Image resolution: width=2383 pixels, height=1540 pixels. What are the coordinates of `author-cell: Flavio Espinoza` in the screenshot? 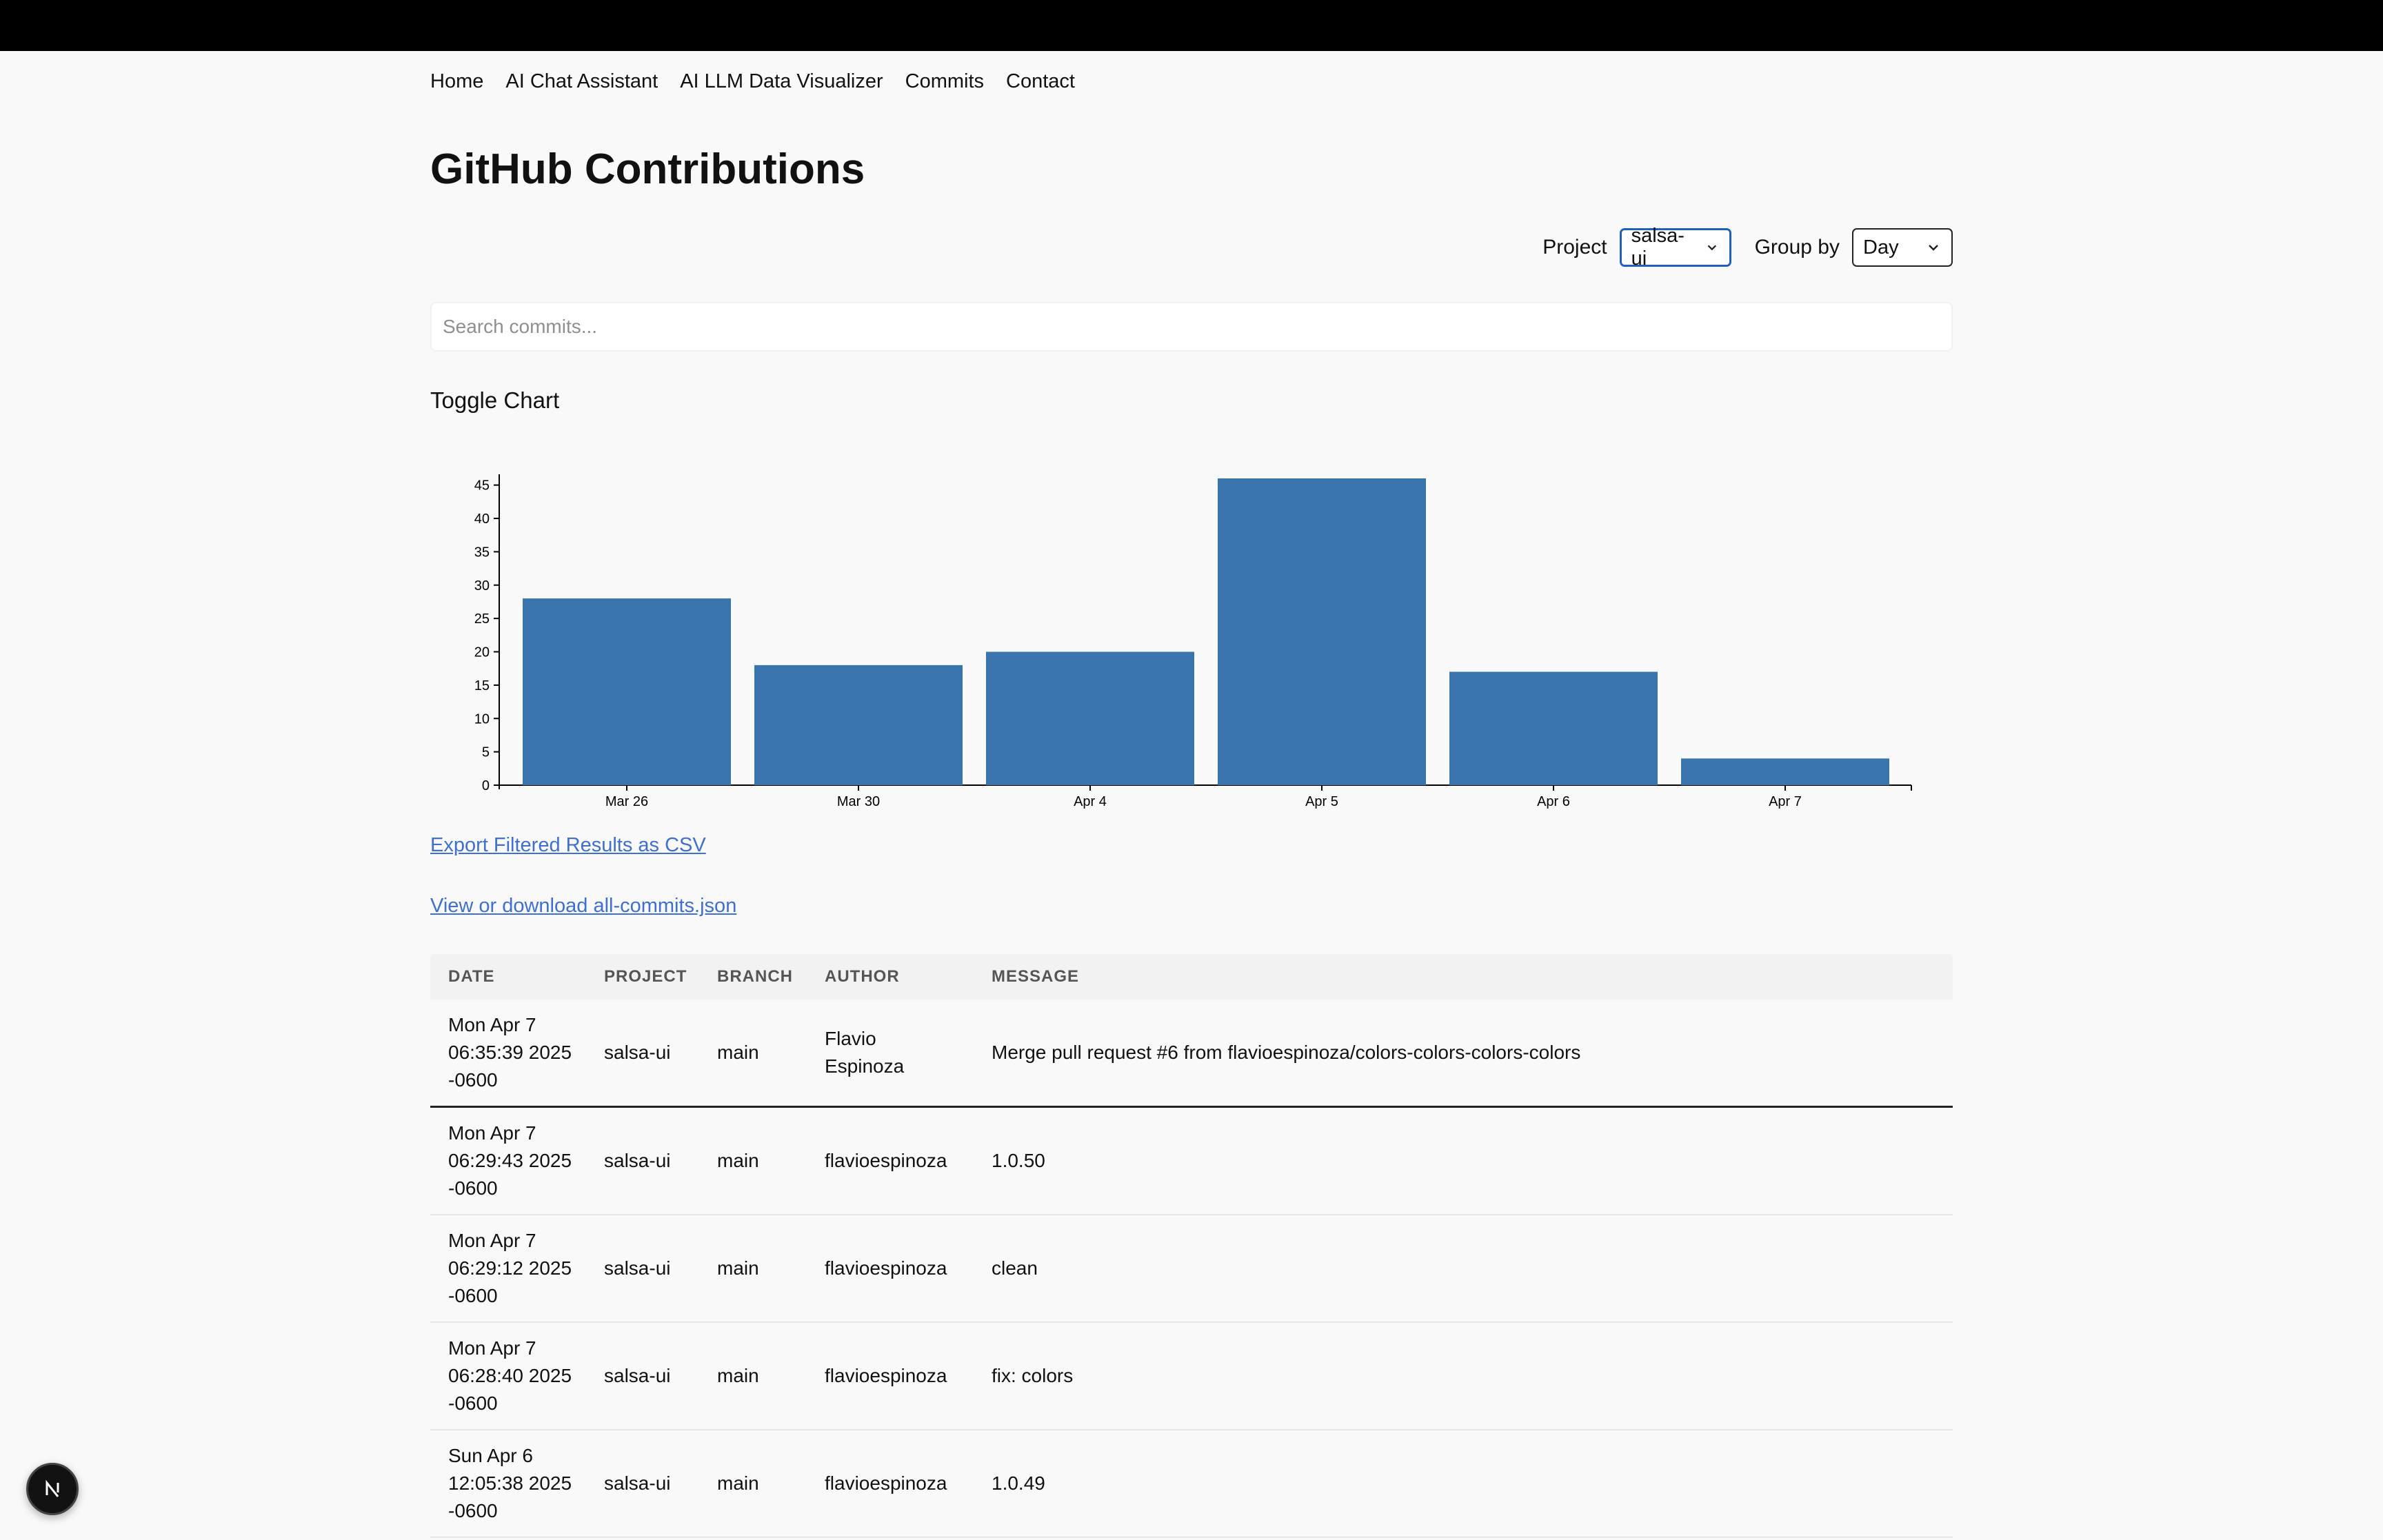 It's located at (908, 1053).